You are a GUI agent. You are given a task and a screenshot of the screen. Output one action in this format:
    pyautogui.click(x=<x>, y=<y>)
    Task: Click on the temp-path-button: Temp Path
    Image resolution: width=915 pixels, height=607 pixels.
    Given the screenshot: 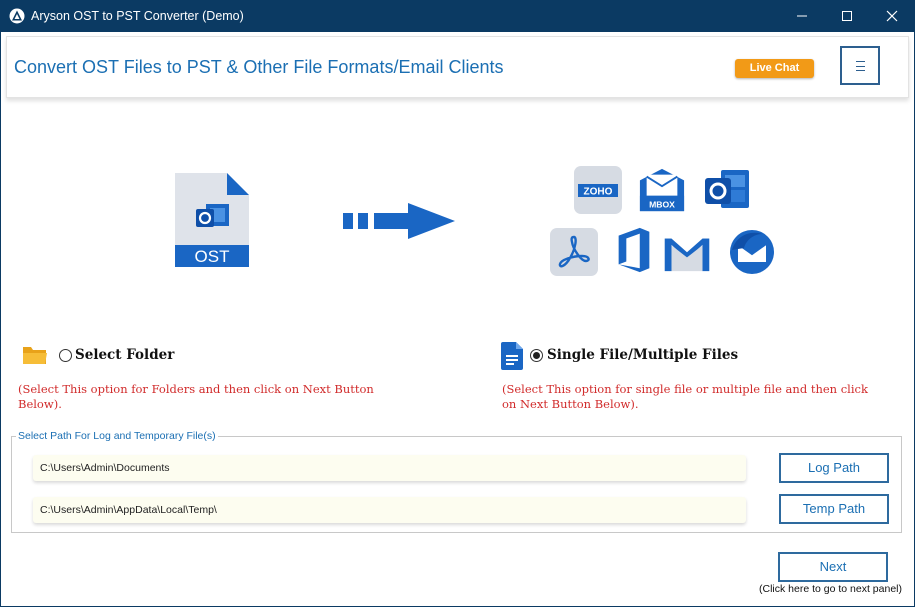 What is the action you would take?
    pyautogui.click(x=834, y=509)
    